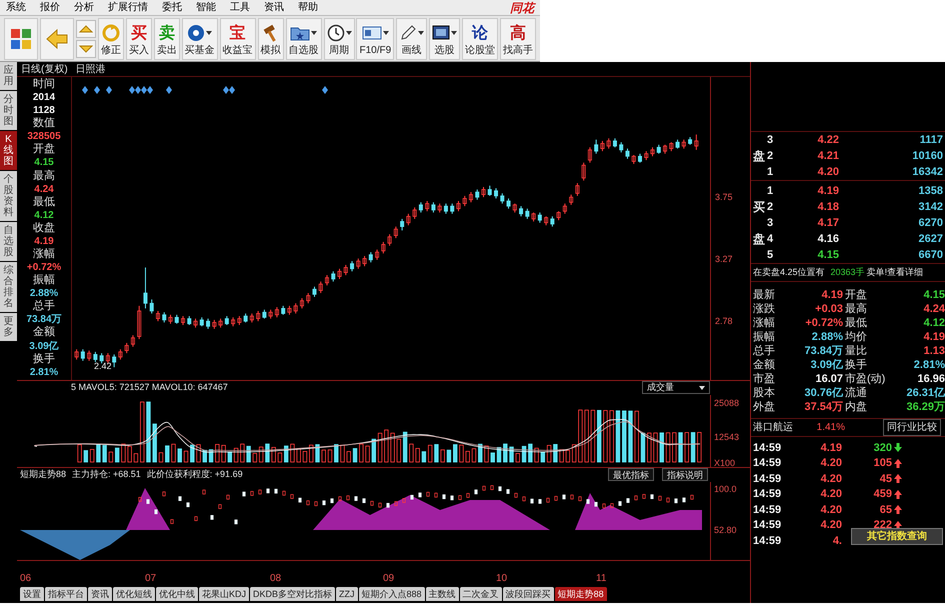 The width and height of the screenshot is (945, 609). I want to click on date-label: 09, so click(388, 579).